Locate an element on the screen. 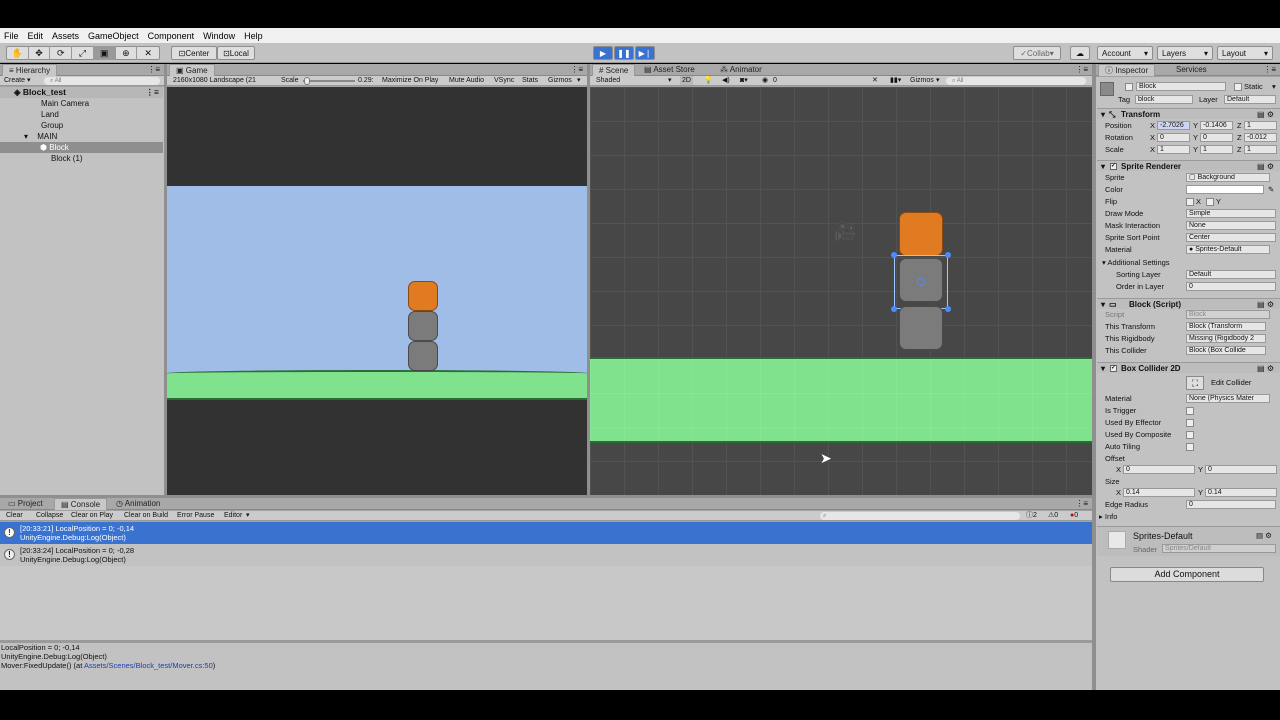 Image resolution: width=1280 pixels, height=720 pixels. scene-menu-icon: ⋮≡ is located at coordinates (152, 92).